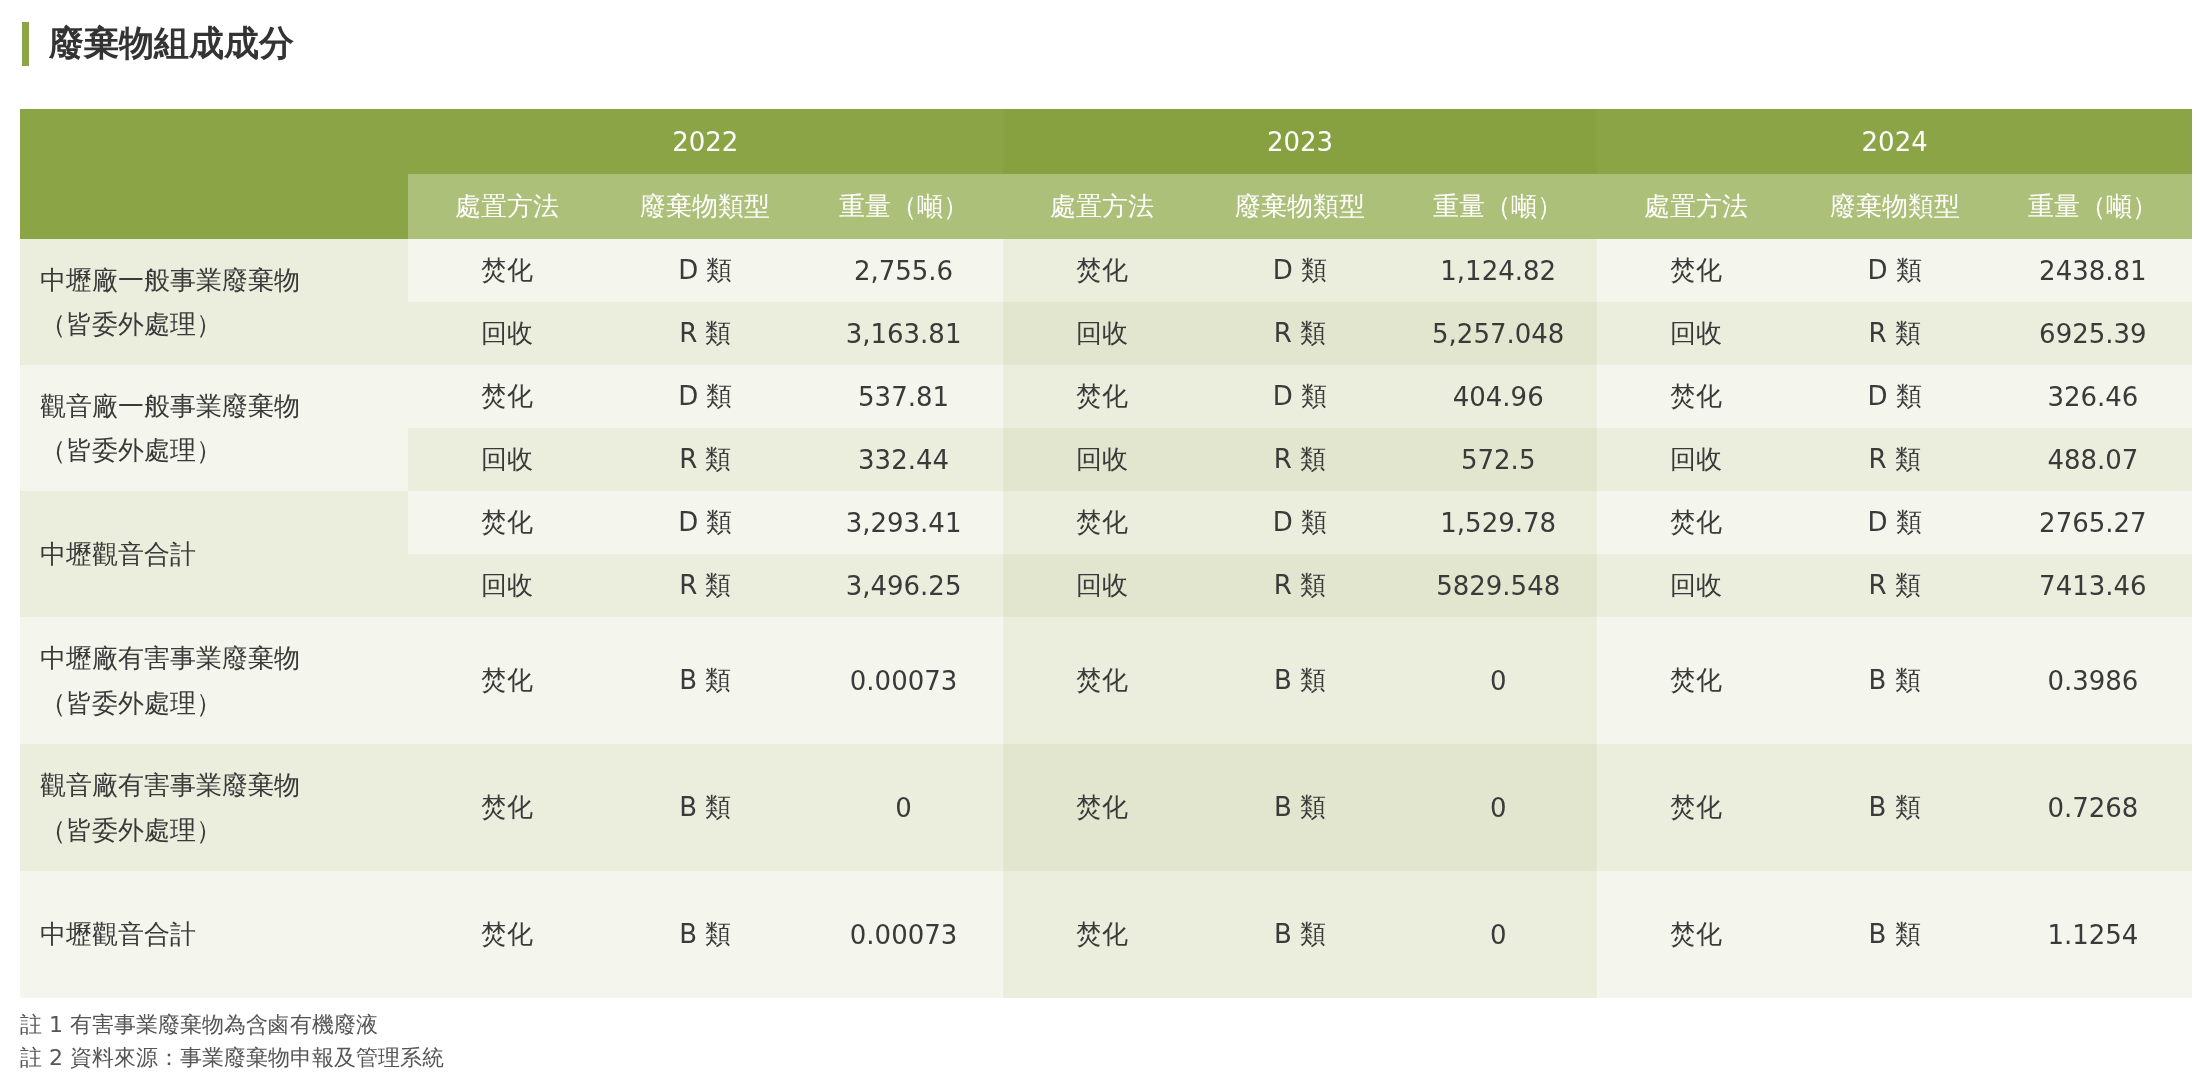 The height and width of the screenshot is (1074, 2200). Describe the element at coordinates (903, 522) in the screenshot. I see `table-cell: 3,293.41` at that location.